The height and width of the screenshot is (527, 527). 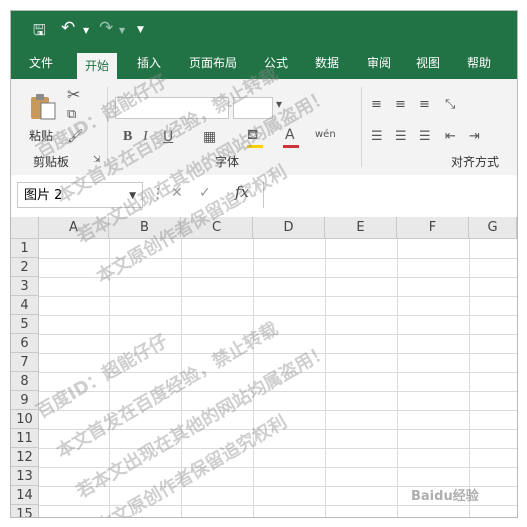 I want to click on tab-formulas: 公式, so click(x=276, y=67).